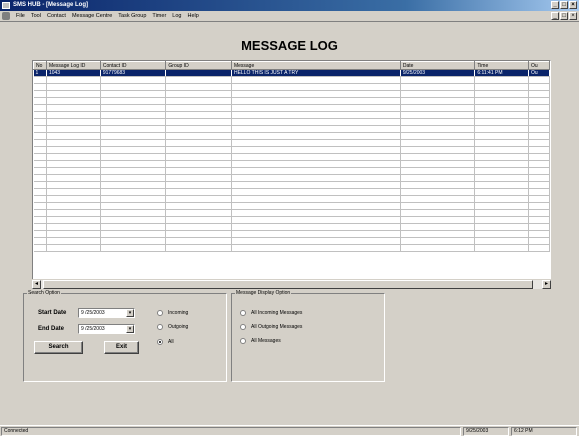  What do you see at coordinates (192, 16) in the screenshot?
I see `menu-help: Help` at bounding box center [192, 16].